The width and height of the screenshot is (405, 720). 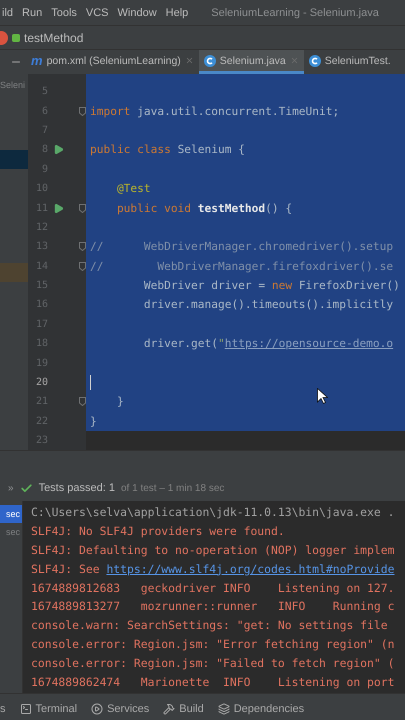 What do you see at coordinates (11, 488) in the screenshot?
I see `expand-toggle: »` at bounding box center [11, 488].